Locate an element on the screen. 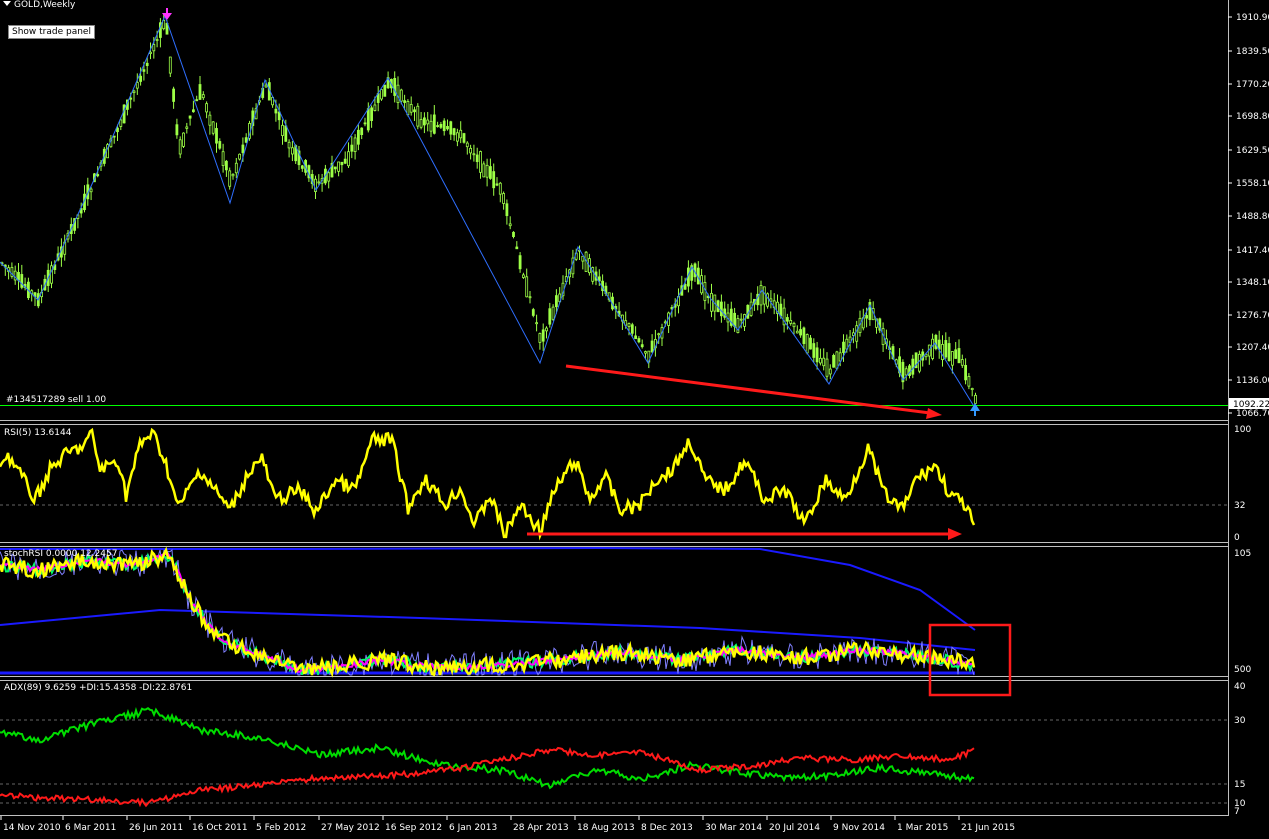  level-label: 40 is located at coordinates (1240, 687).